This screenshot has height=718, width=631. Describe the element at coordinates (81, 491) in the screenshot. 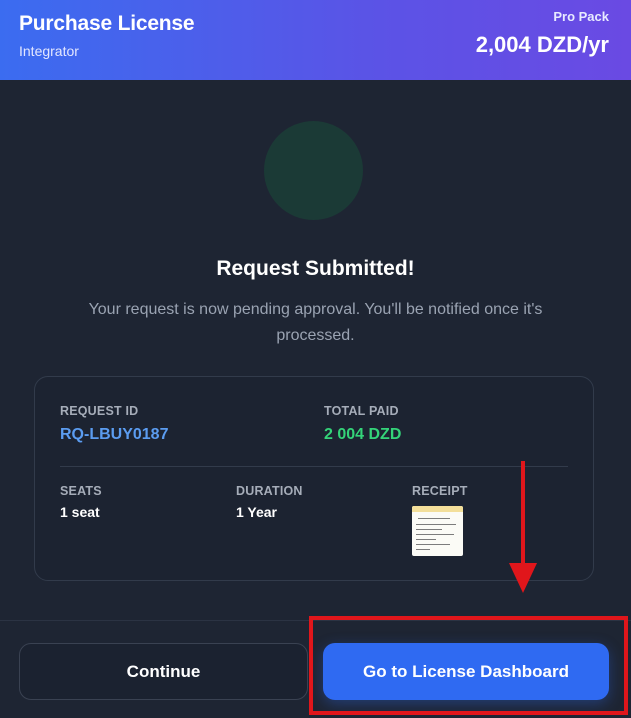

I see `seats-label: SEATS` at that location.